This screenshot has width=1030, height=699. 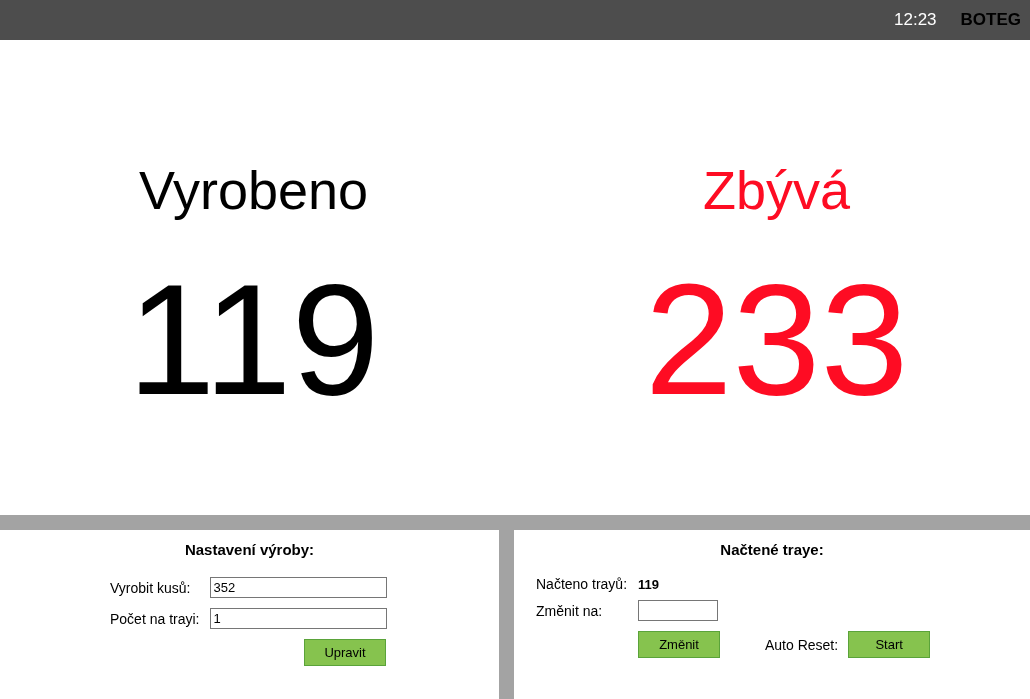 I want to click on field-label: Počet na trayi:, so click(x=155, y=618).